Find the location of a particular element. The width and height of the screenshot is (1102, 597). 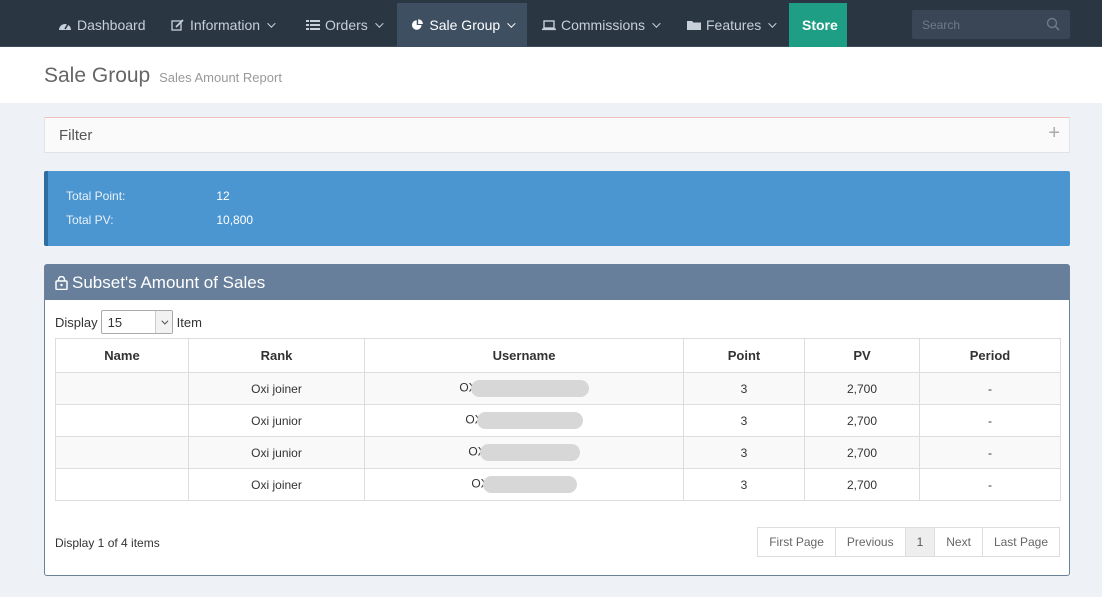

pagination-info: Display 1 of 4 items is located at coordinates (107, 543).